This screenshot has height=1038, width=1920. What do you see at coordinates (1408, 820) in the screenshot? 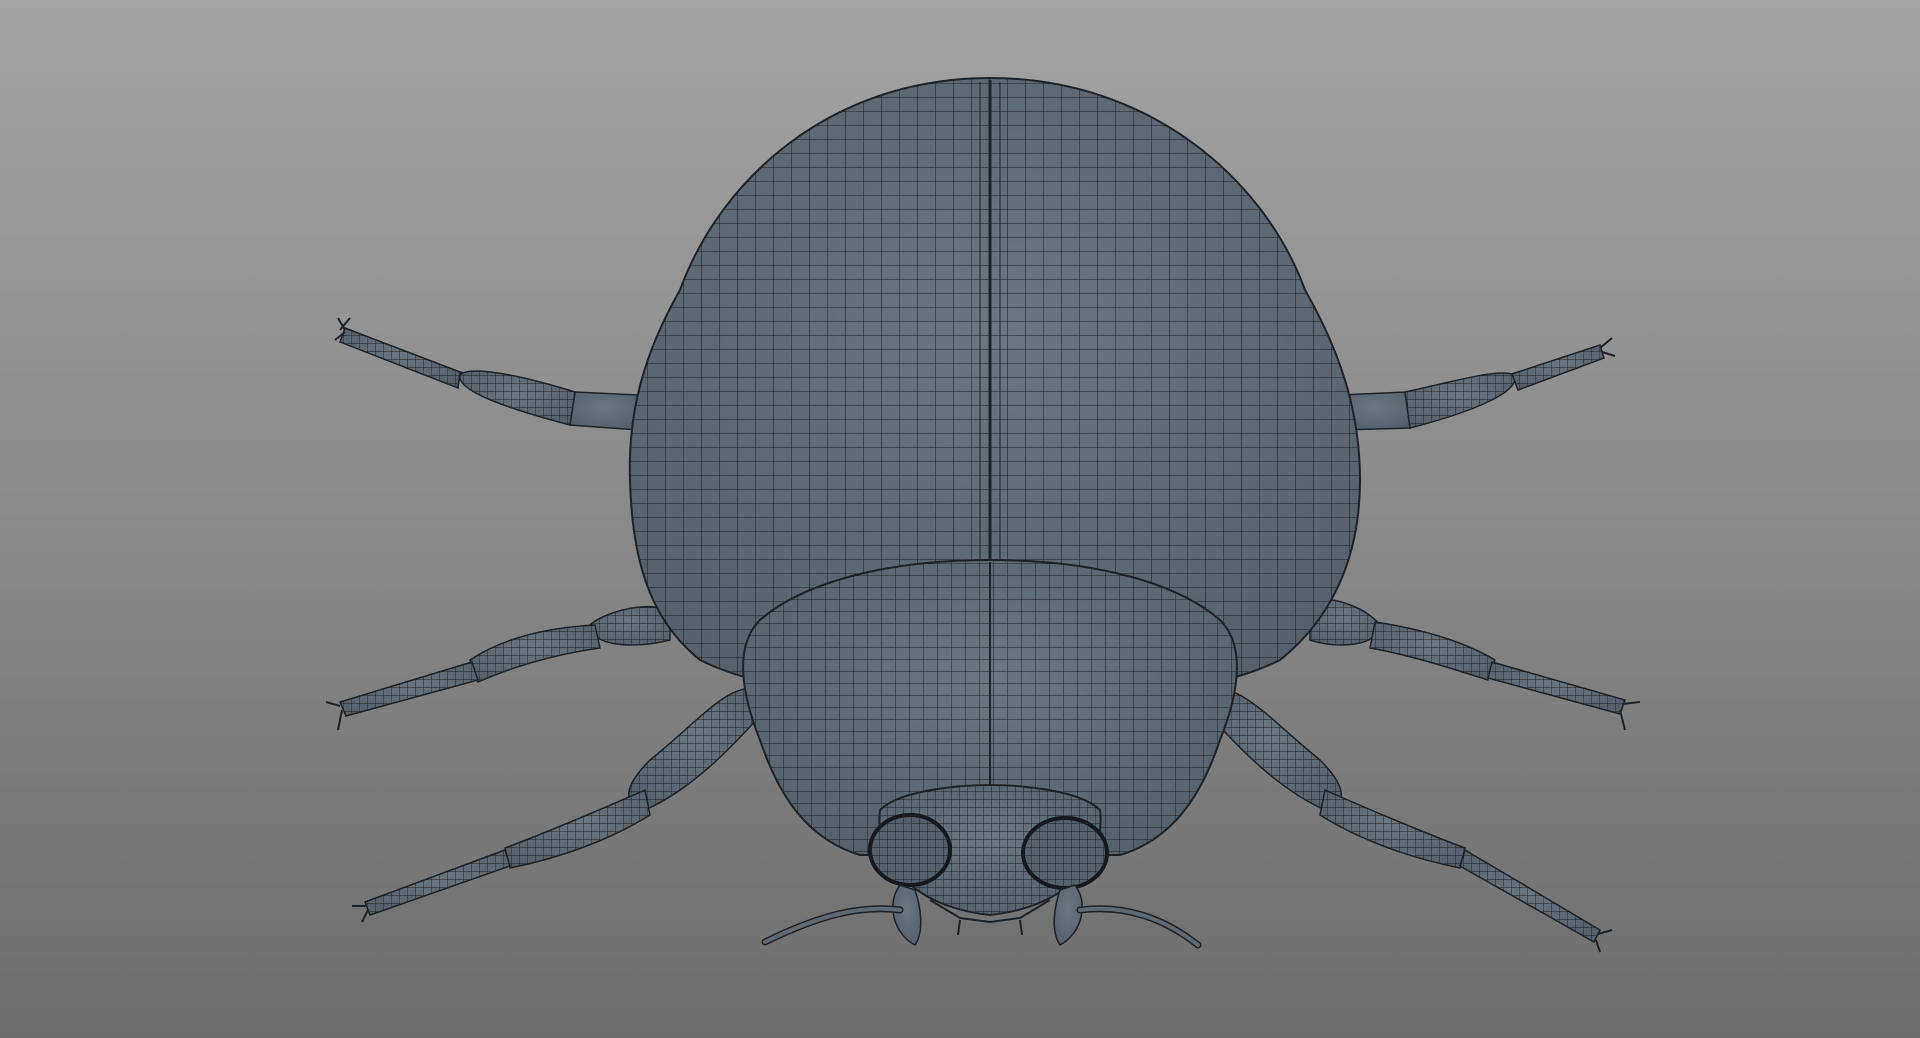
I see `leg-hind-right` at bounding box center [1408, 820].